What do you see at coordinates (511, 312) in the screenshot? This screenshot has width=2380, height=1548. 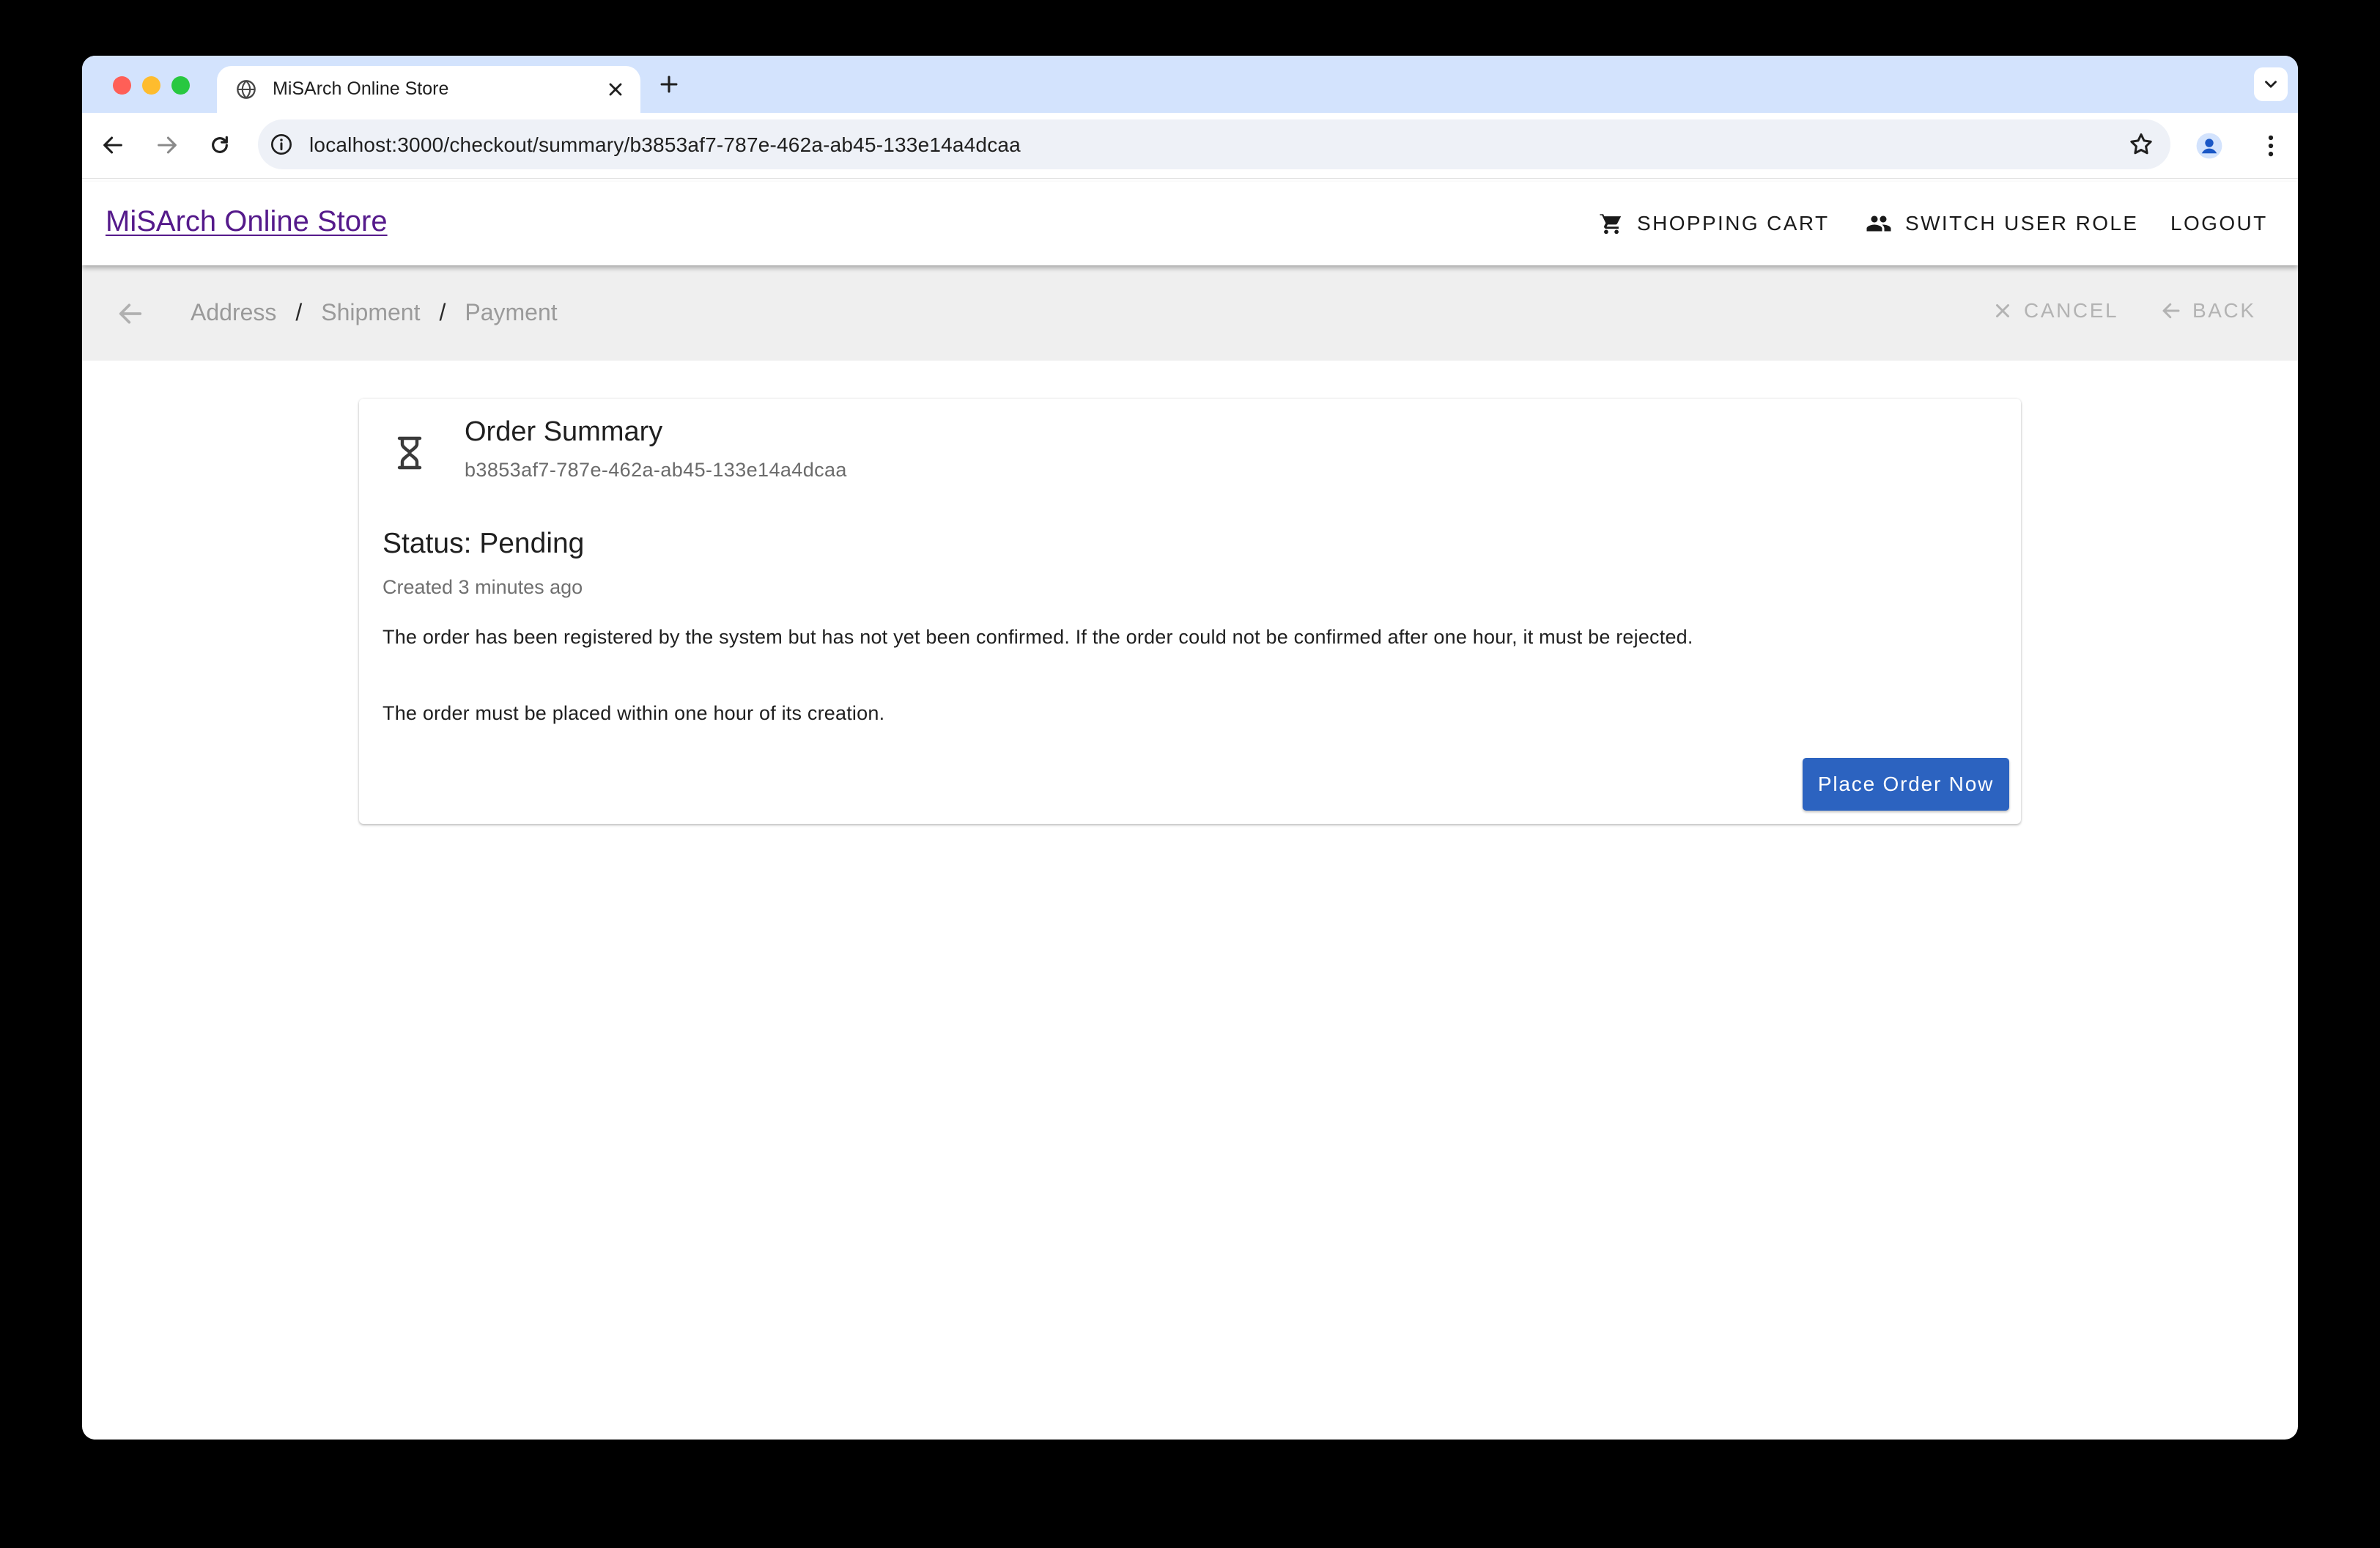 I see `breadcrumb-payment: Payment` at bounding box center [511, 312].